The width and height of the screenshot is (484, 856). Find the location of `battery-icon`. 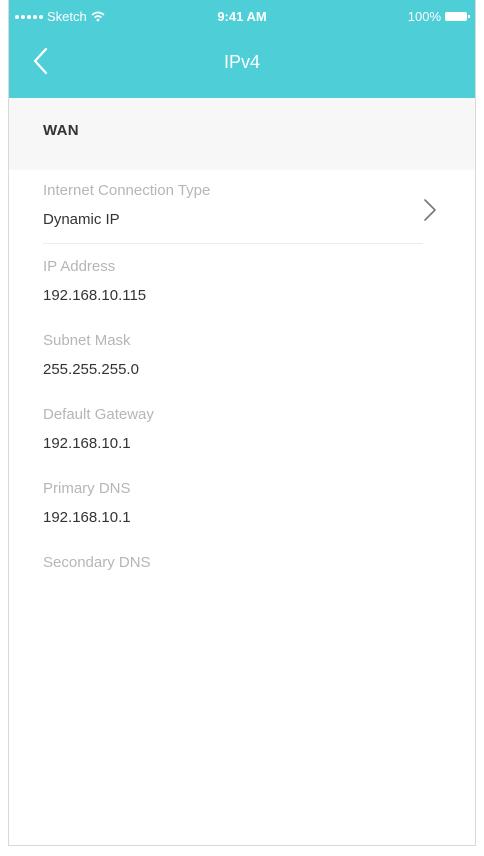

battery-icon is located at coordinates (457, 16).